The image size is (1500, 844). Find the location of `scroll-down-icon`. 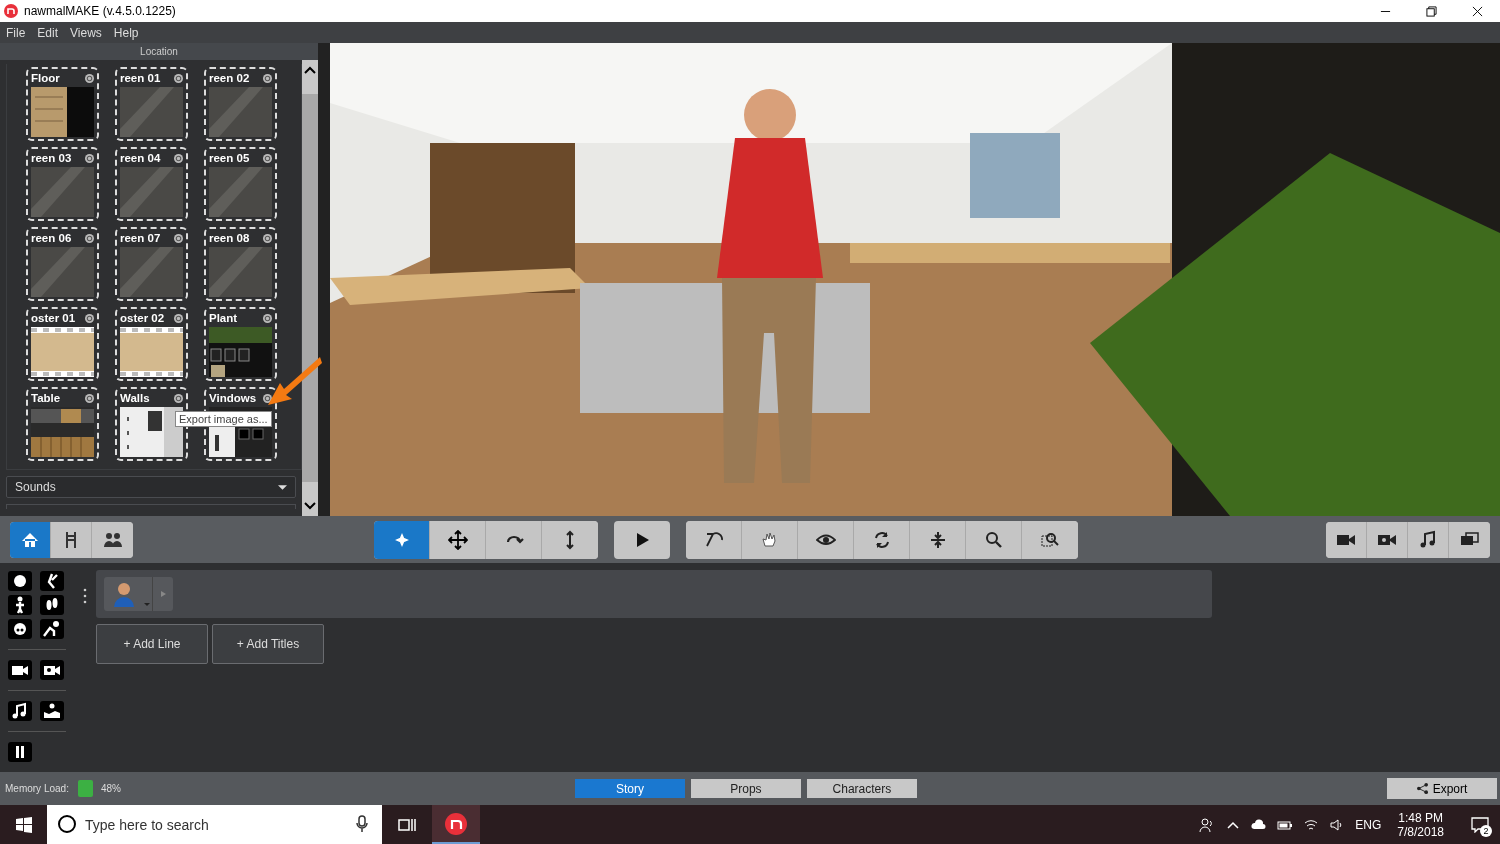

scroll-down-icon is located at coordinates (310, 506).